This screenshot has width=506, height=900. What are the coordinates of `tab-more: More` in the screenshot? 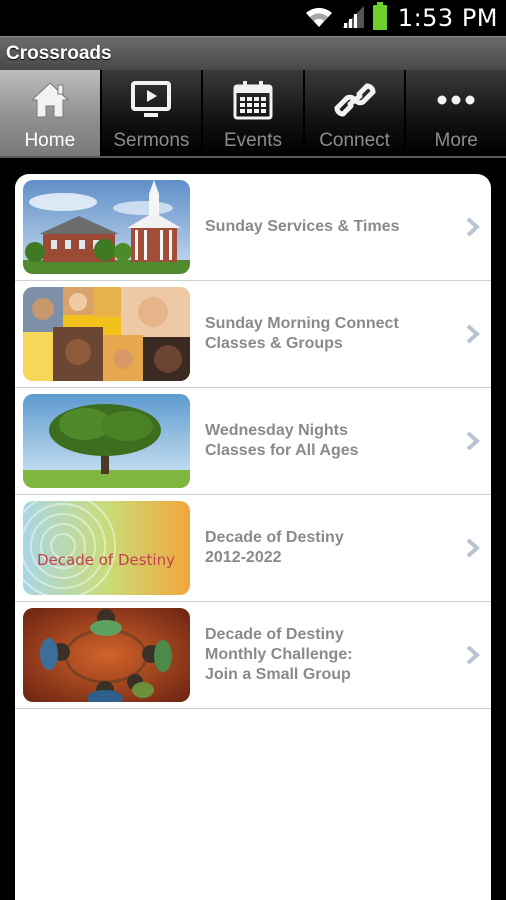 It's located at (456, 113).